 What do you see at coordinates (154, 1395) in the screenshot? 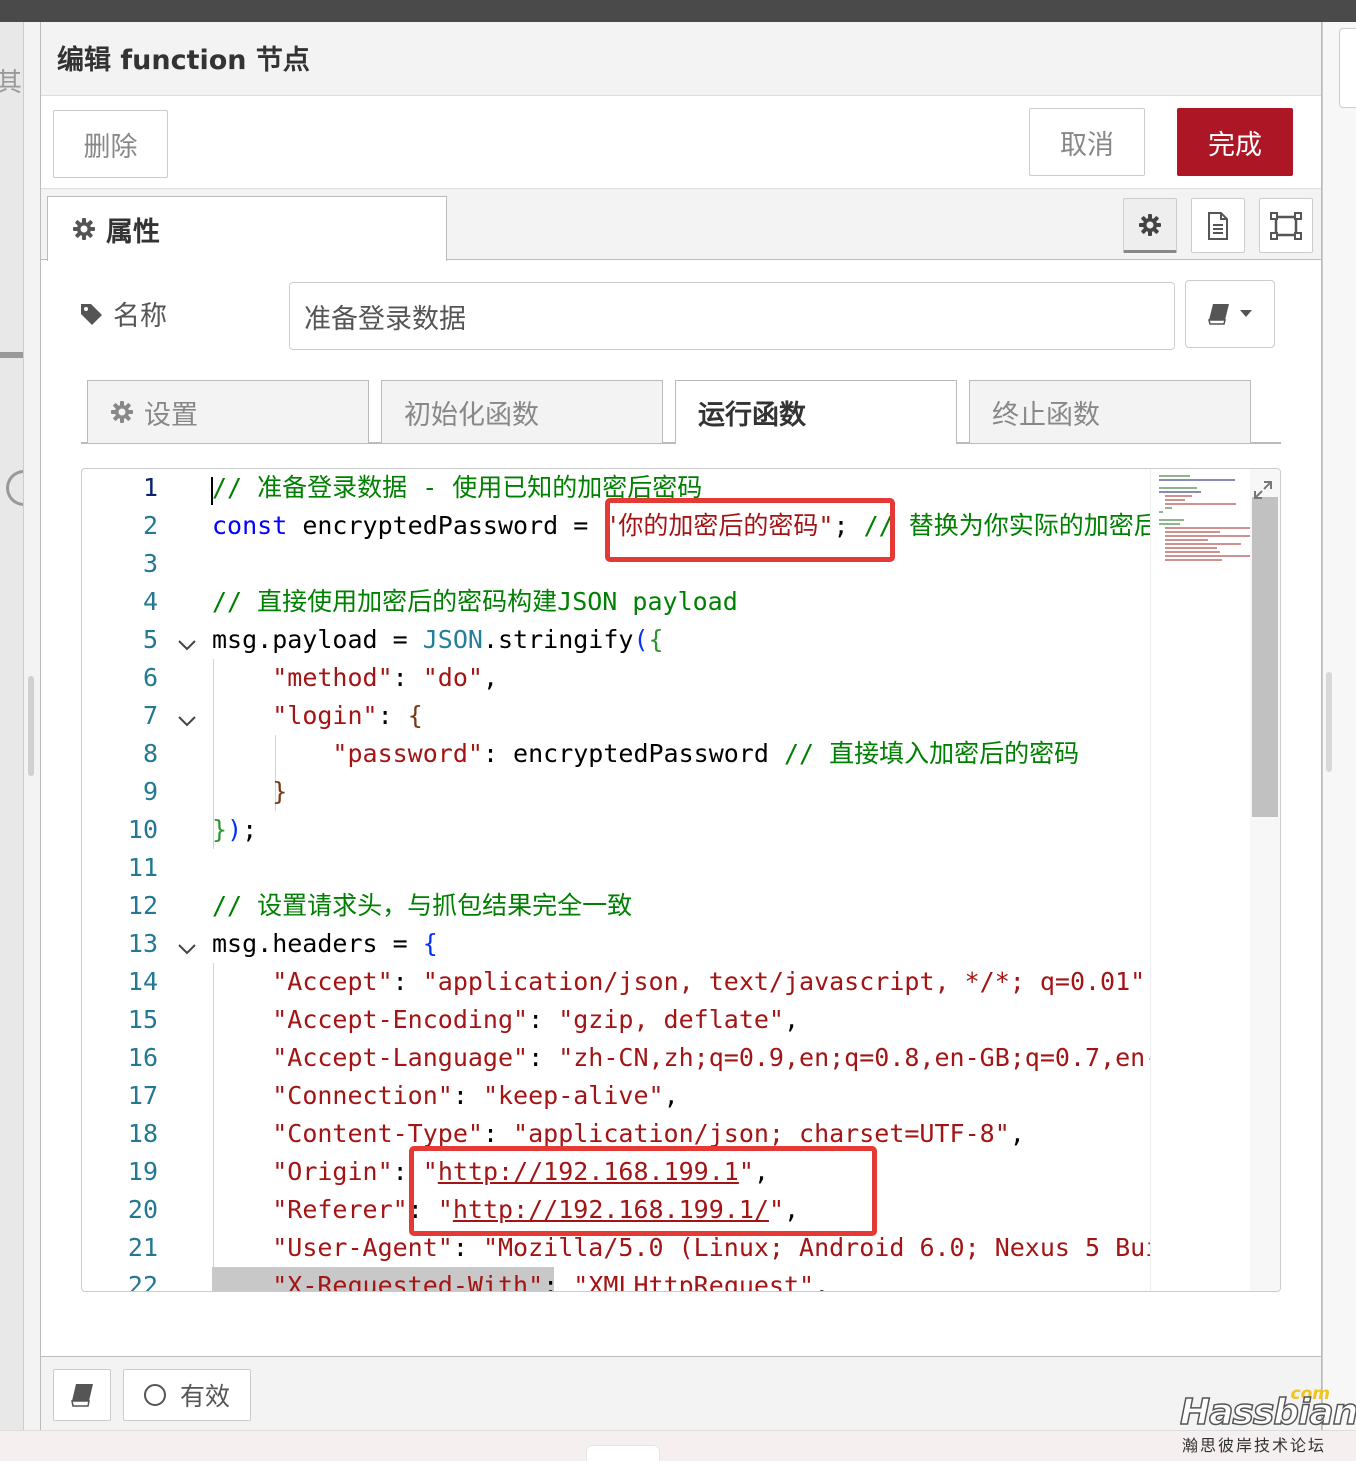
I see `toggle-circle-icon` at bounding box center [154, 1395].